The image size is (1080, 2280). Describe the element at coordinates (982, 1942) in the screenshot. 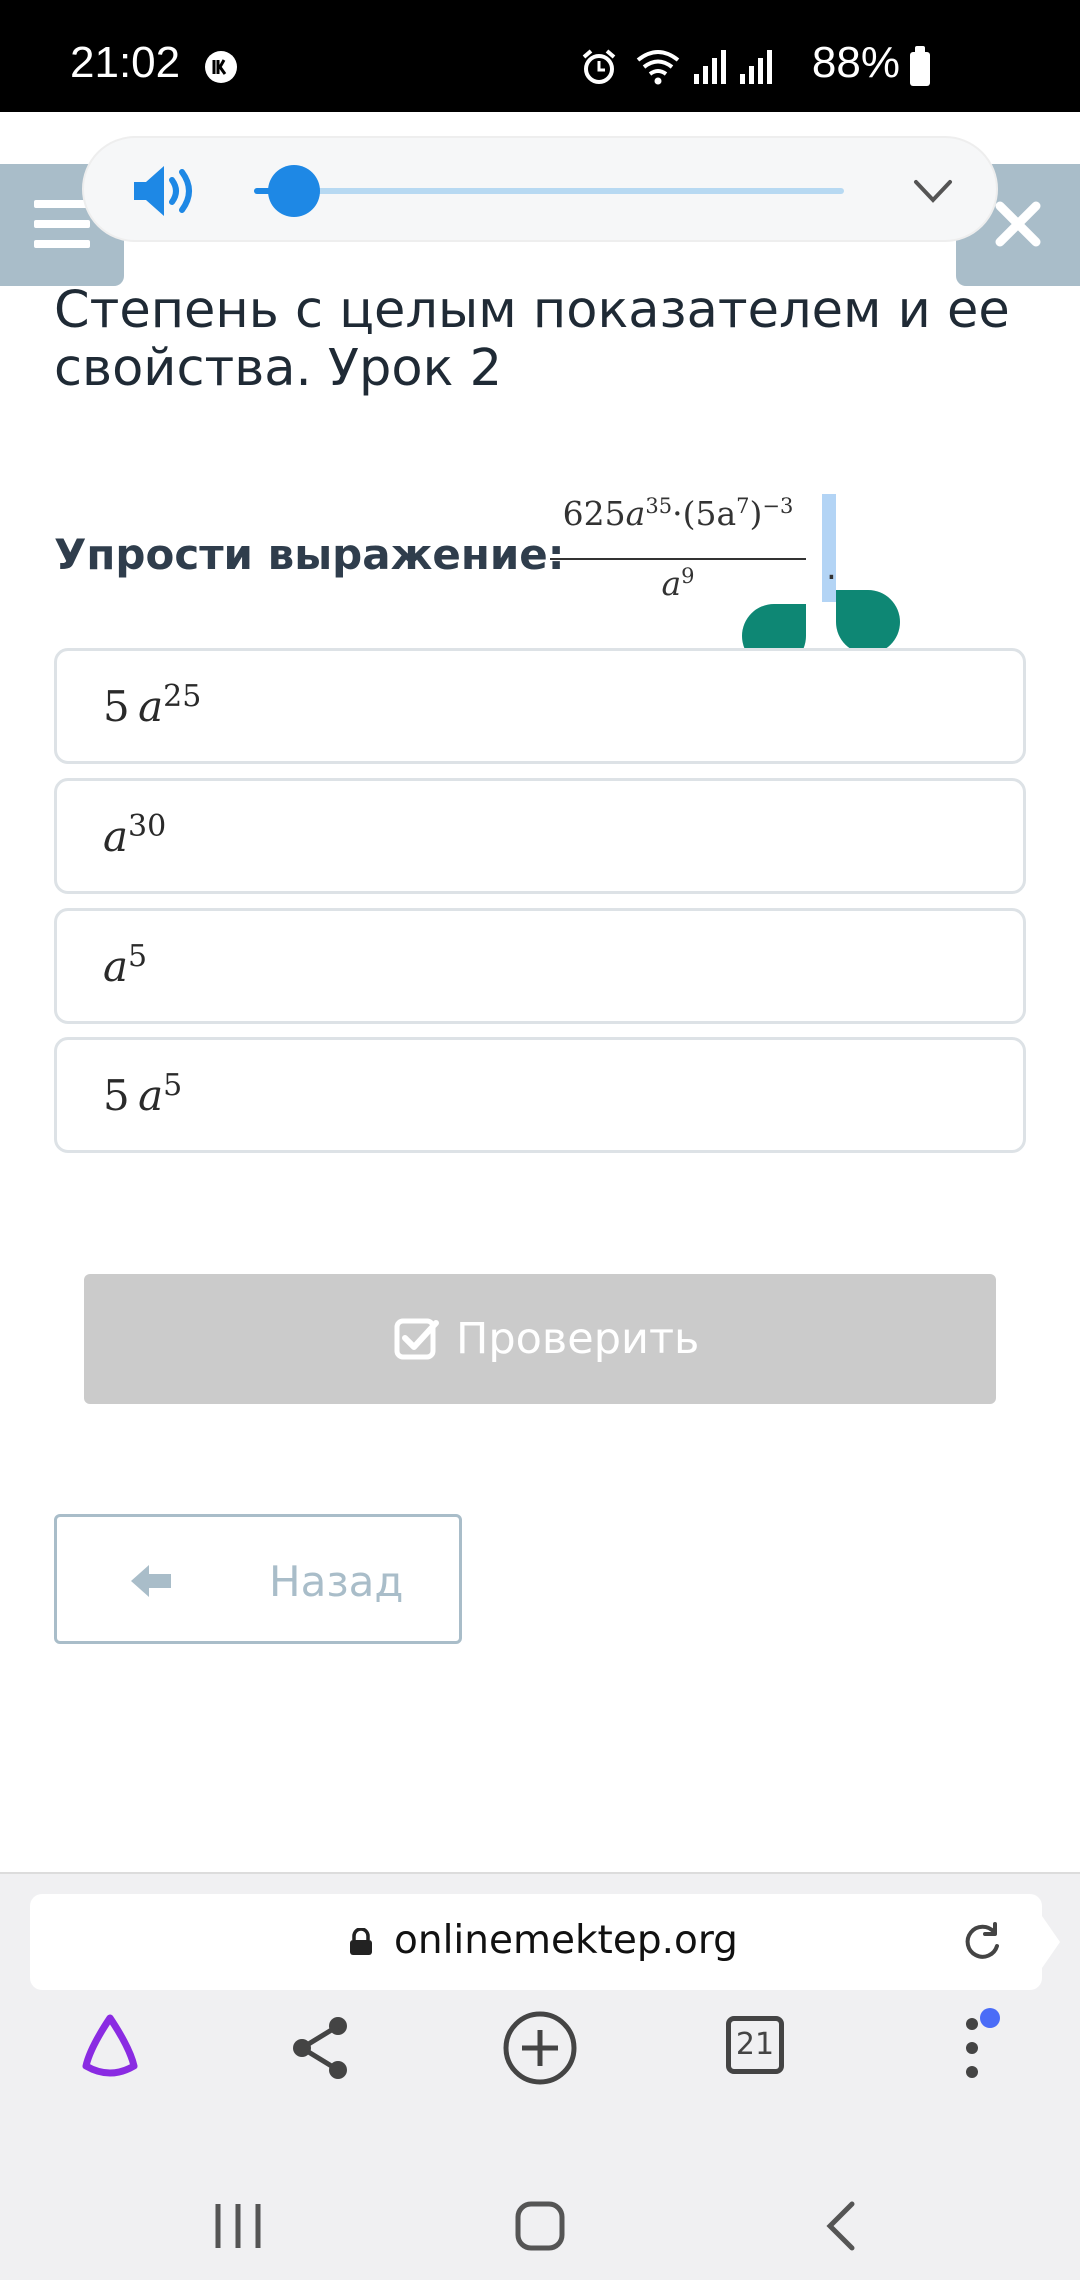

I see `reload-icon` at that location.